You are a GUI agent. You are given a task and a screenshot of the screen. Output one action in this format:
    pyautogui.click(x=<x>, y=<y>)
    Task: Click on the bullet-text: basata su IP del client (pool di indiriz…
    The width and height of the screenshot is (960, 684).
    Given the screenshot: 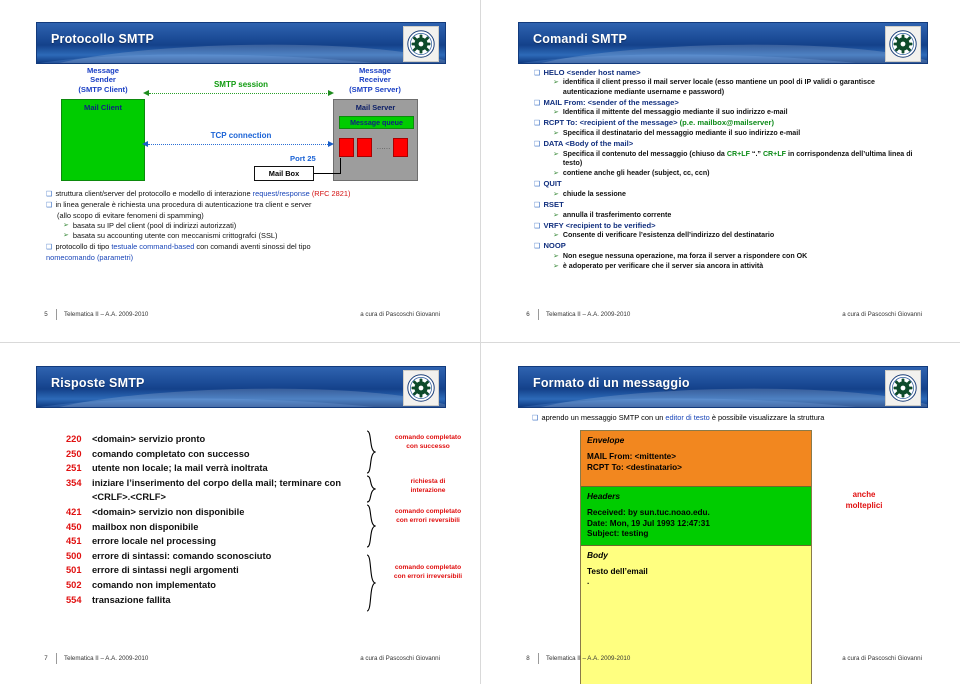 What is the action you would take?
    pyautogui.click(x=154, y=226)
    